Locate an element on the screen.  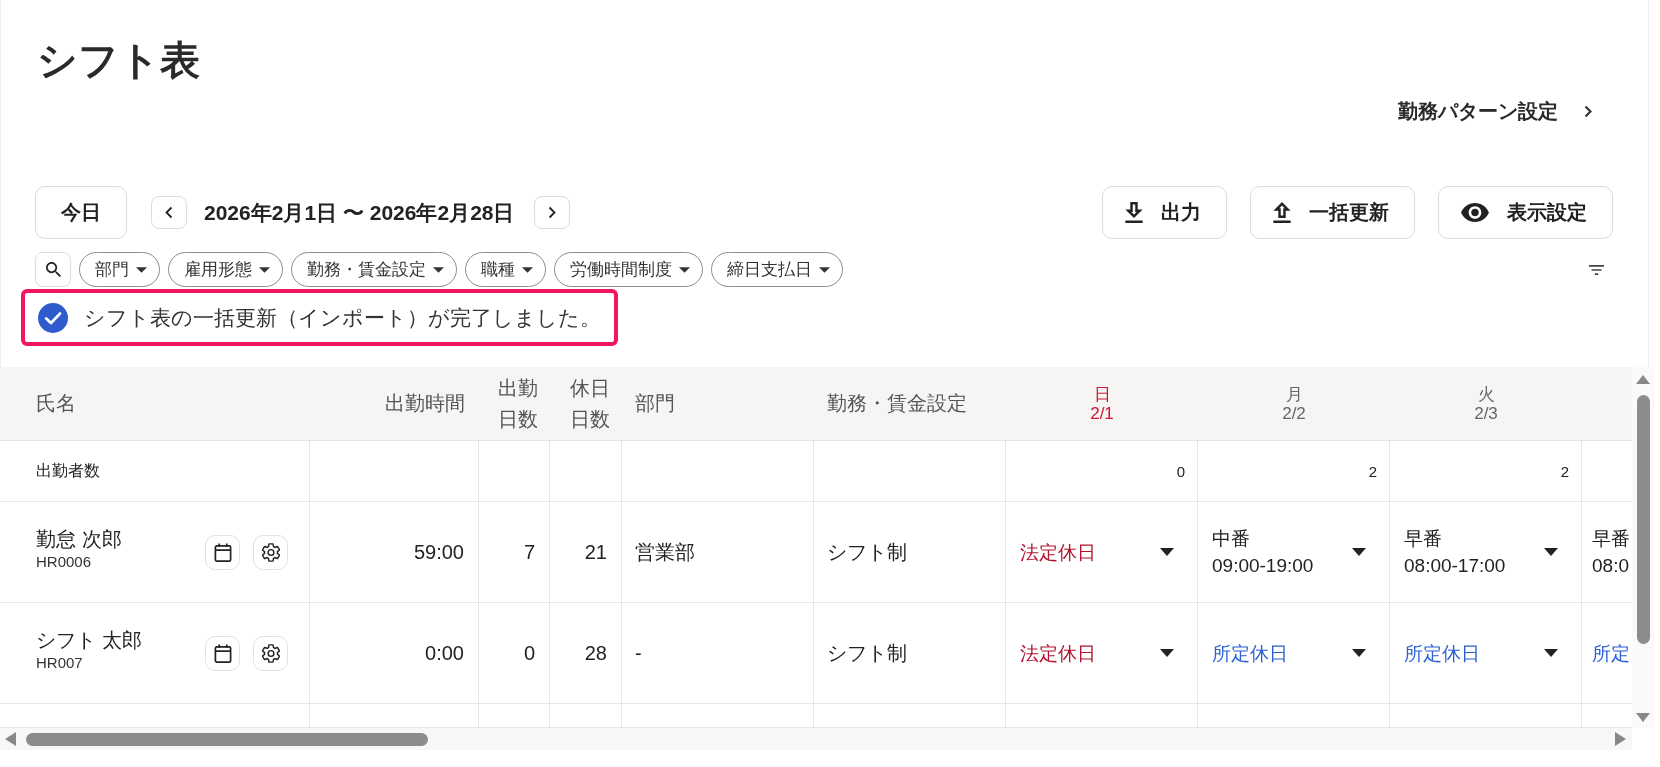
download-icon is located at coordinates (1134, 212).